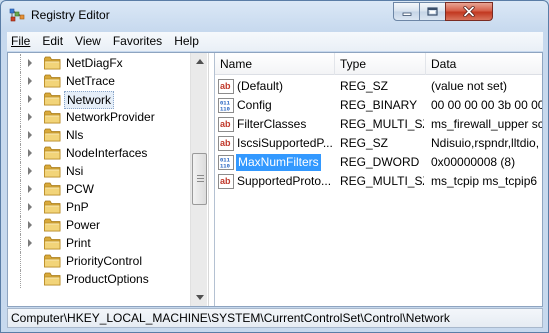 Image resolution: width=549 pixels, height=333 pixels. I want to click on scroll-down-icon, so click(199, 297).